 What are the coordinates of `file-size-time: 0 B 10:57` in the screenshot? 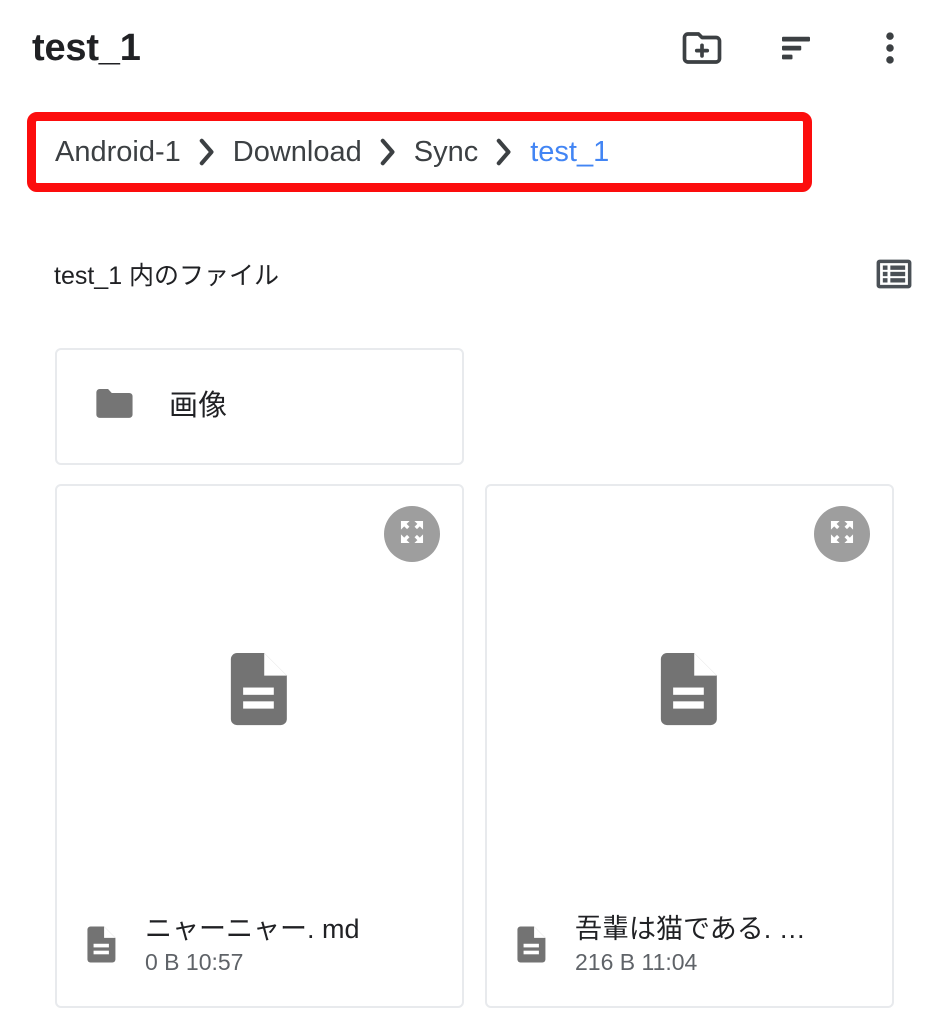 It's located at (194, 962).